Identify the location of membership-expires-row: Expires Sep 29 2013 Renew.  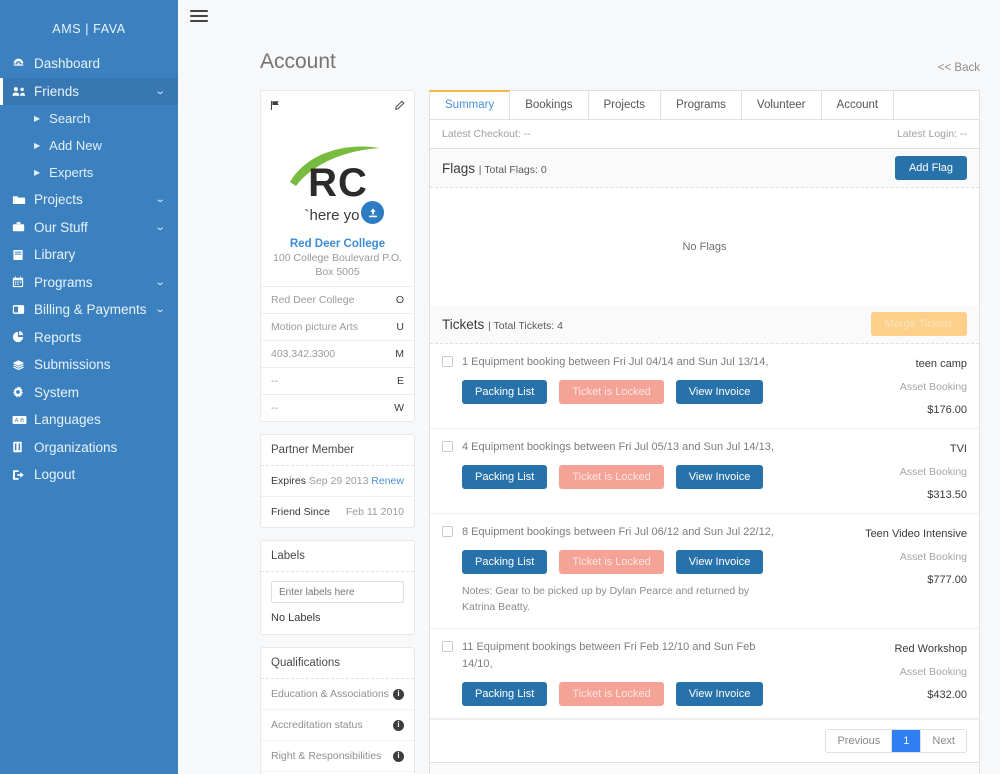
(337, 482).